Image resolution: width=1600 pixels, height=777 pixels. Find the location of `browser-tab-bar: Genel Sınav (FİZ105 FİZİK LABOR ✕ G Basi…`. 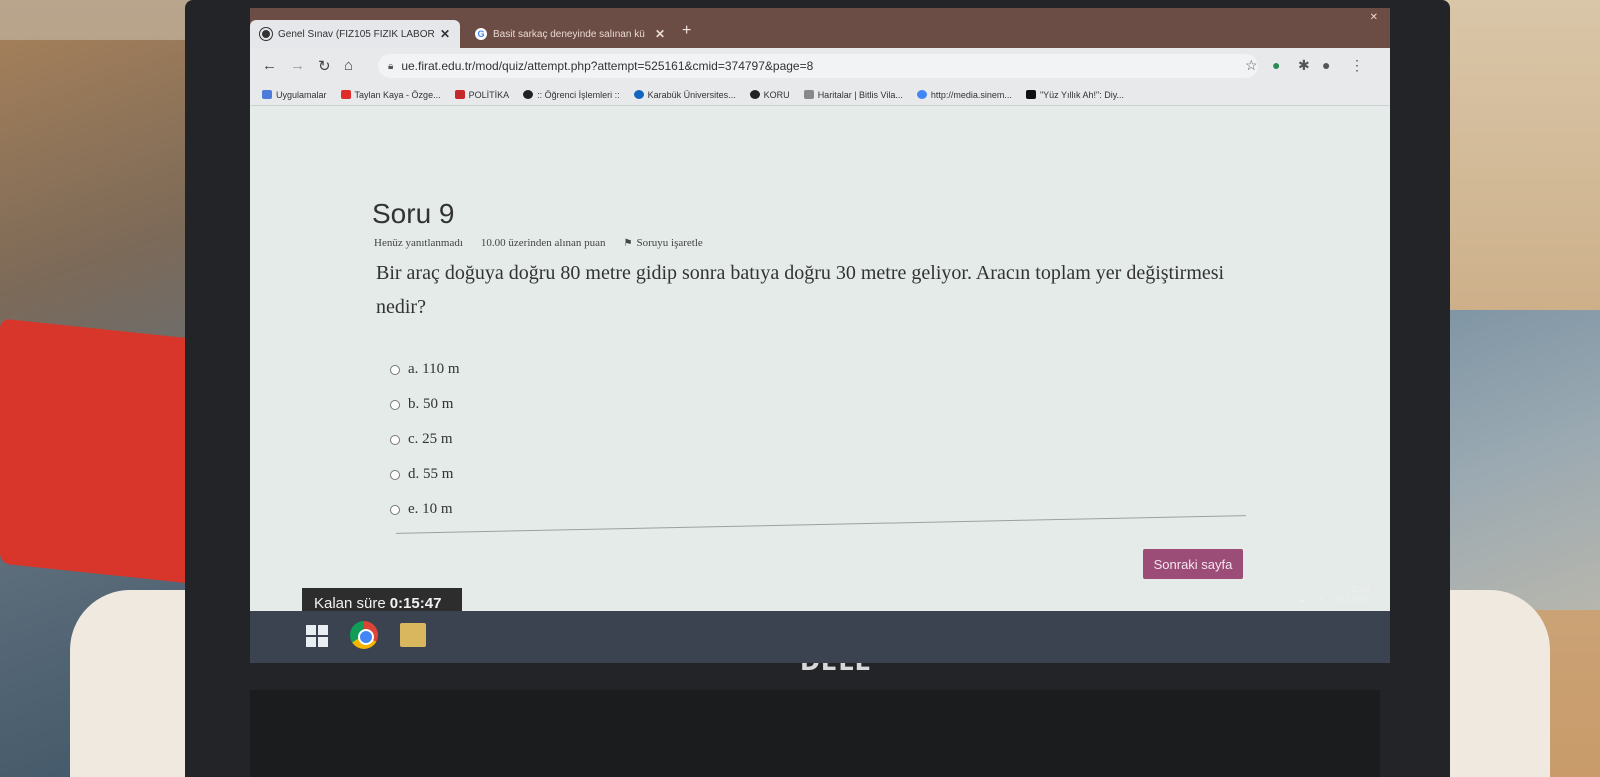

browser-tab-bar: Genel Sınav (FİZ105 FİZİK LABOR ✕ G Basi… is located at coordinates (820, 28).